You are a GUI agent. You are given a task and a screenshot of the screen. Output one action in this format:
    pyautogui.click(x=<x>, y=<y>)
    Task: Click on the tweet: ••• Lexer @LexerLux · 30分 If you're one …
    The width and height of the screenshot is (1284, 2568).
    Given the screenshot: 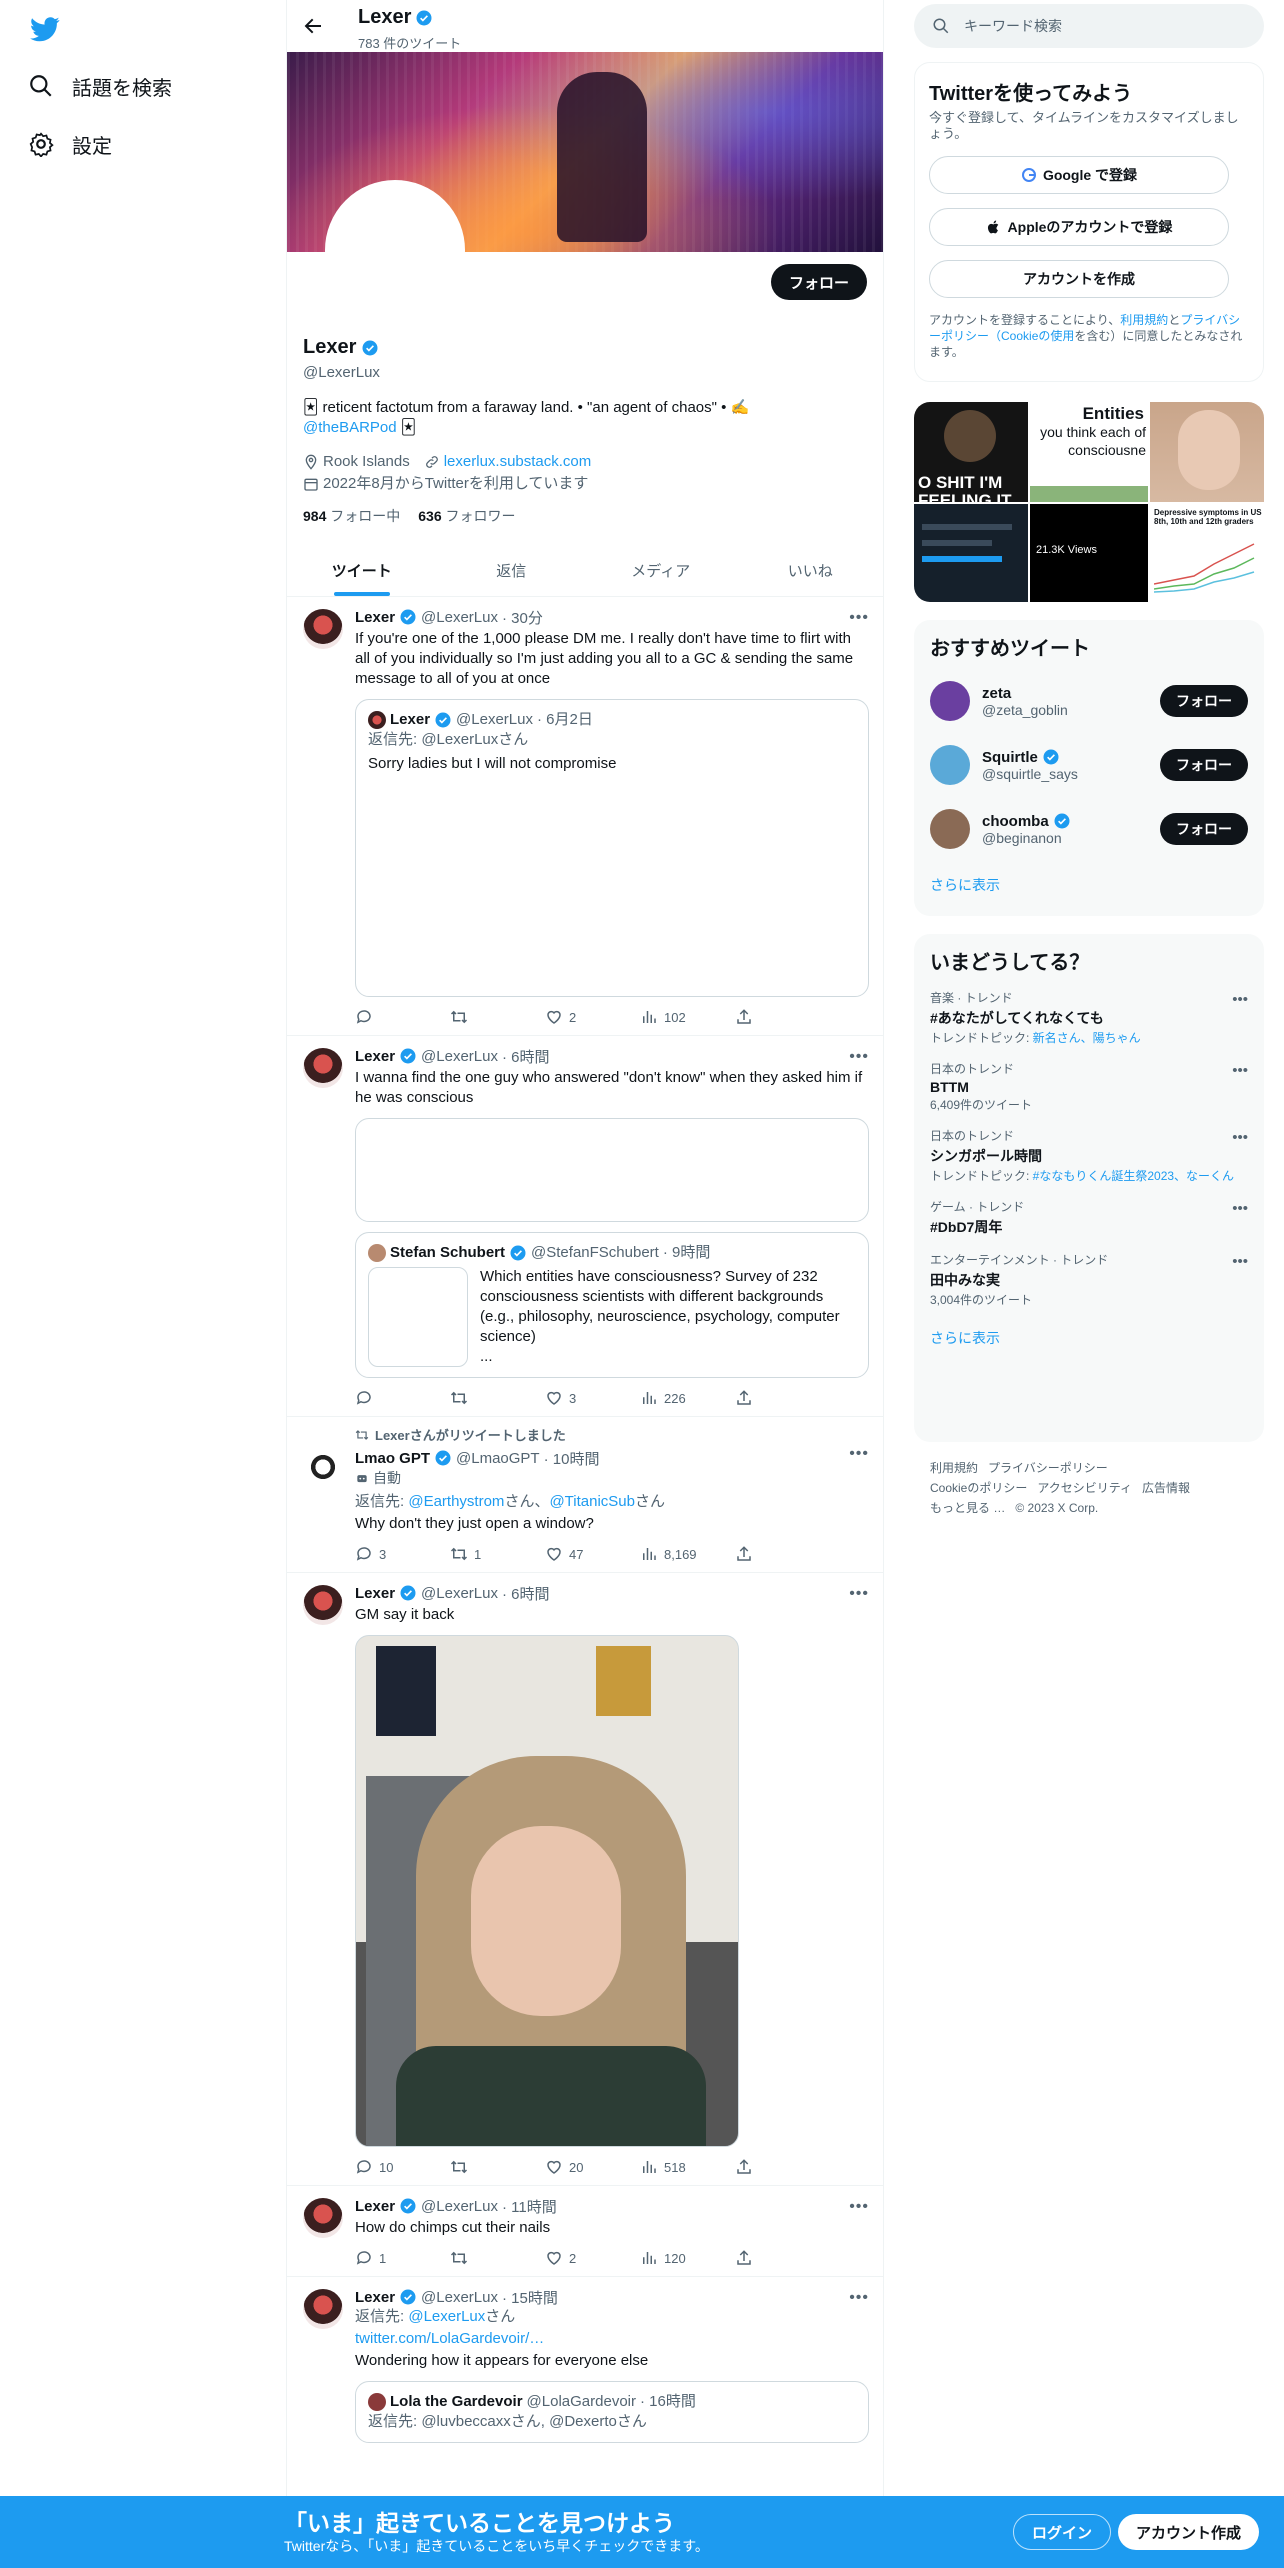 What is the action you would take?
    pyautogui.click(x=585, y=816)
    